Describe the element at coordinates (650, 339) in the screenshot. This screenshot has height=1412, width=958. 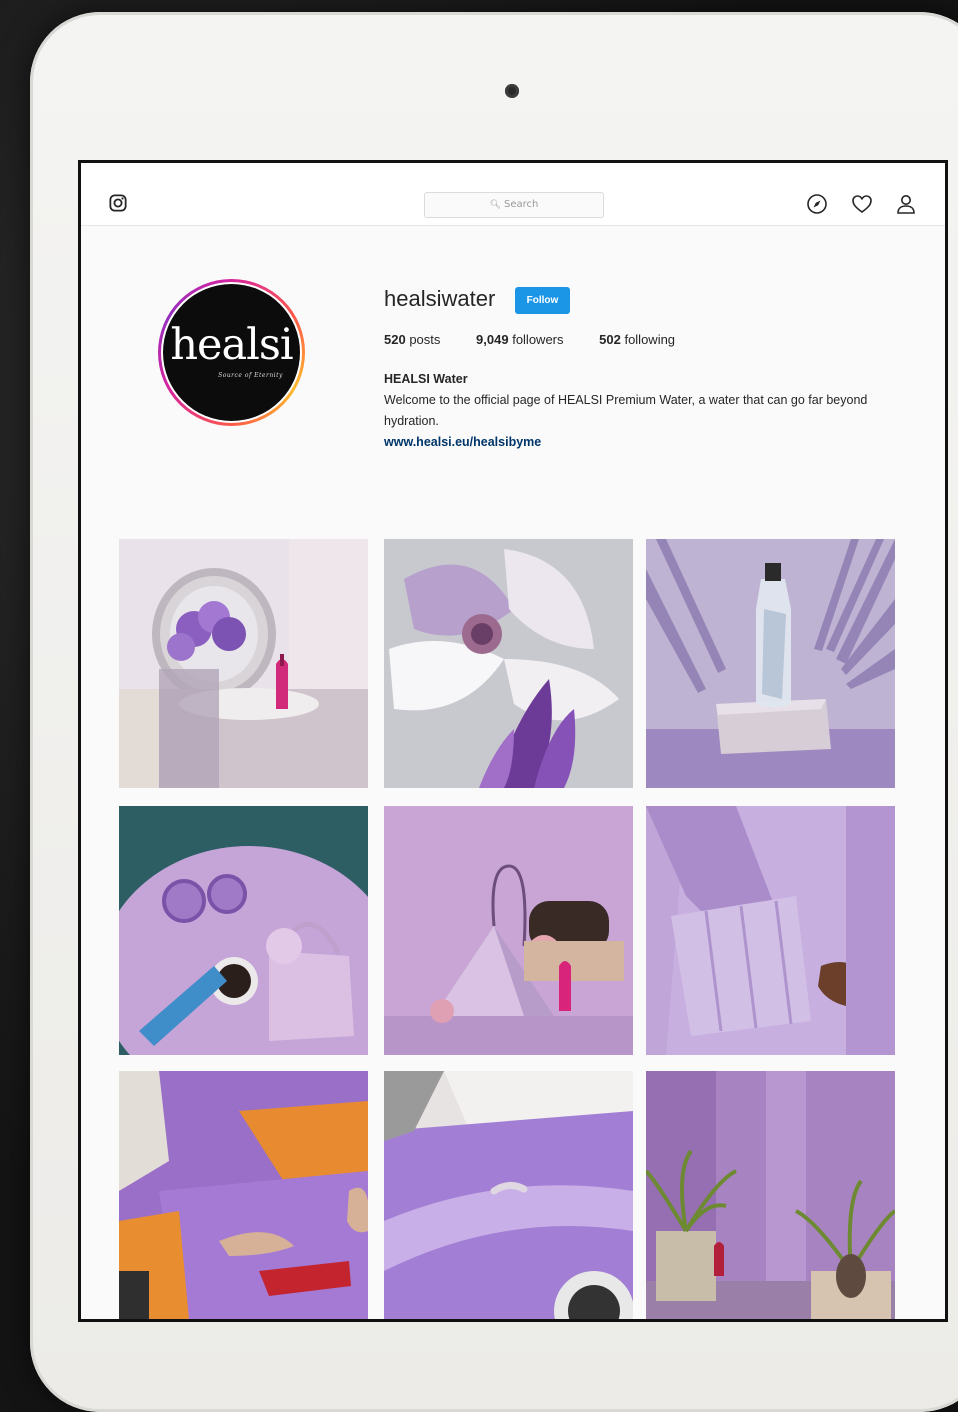
I see `following-label: following` at that location.